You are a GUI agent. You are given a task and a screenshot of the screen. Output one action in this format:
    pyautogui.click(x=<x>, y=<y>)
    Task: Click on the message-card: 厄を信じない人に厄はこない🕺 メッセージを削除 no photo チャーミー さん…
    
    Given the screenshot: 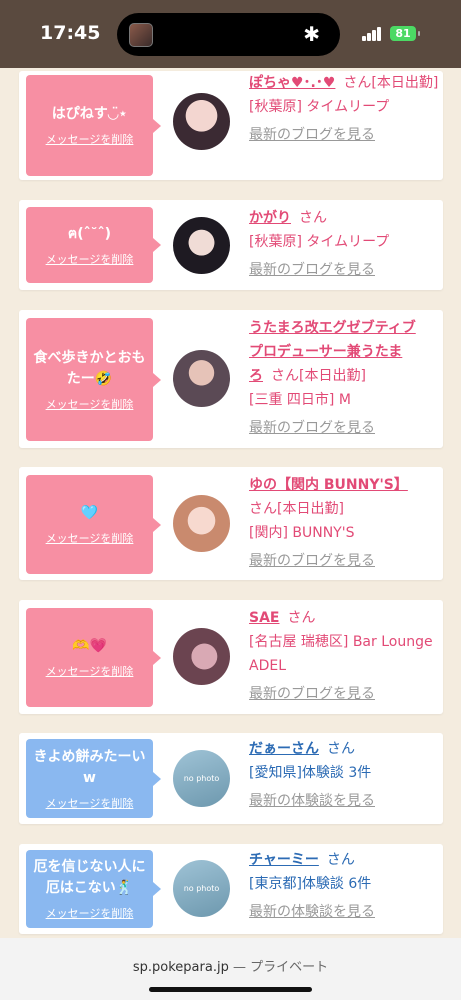 What is the action you would take?
    pyautogui.click(x=231, y=889)
    